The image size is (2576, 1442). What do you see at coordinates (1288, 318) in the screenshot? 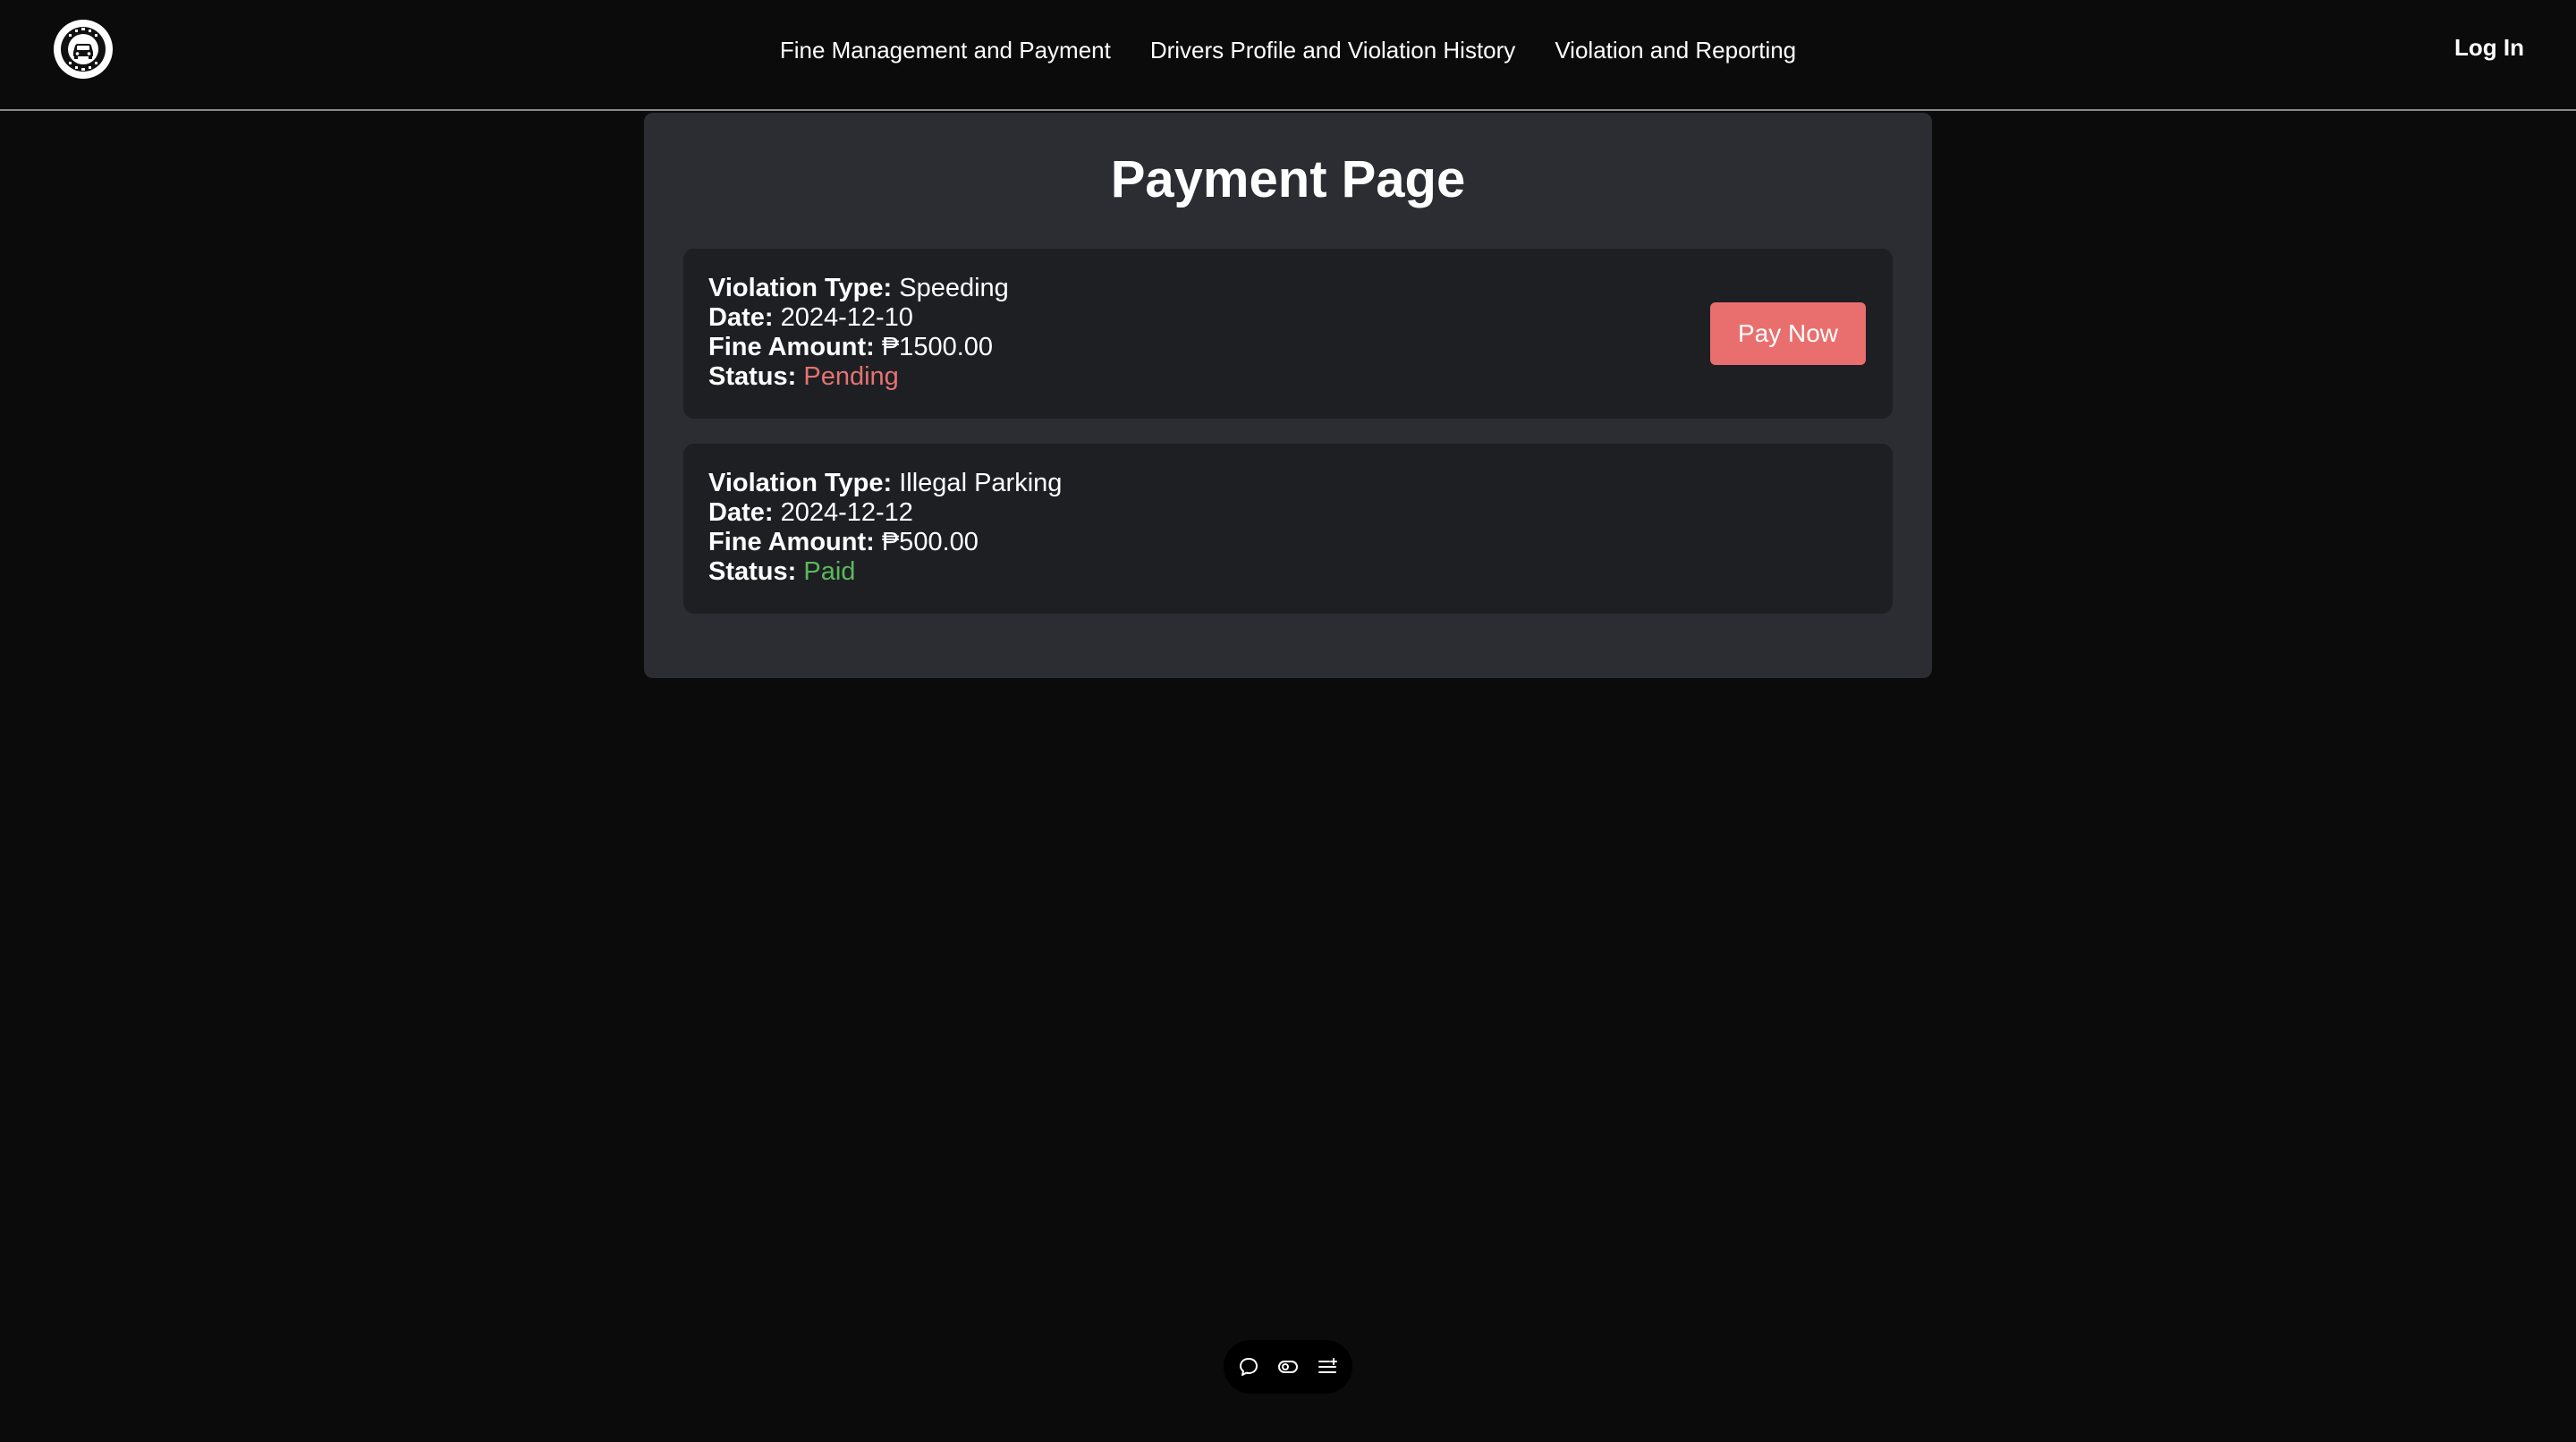
I see `date-row: Date: 2024-12-10` at bounding box center [1288, 318].